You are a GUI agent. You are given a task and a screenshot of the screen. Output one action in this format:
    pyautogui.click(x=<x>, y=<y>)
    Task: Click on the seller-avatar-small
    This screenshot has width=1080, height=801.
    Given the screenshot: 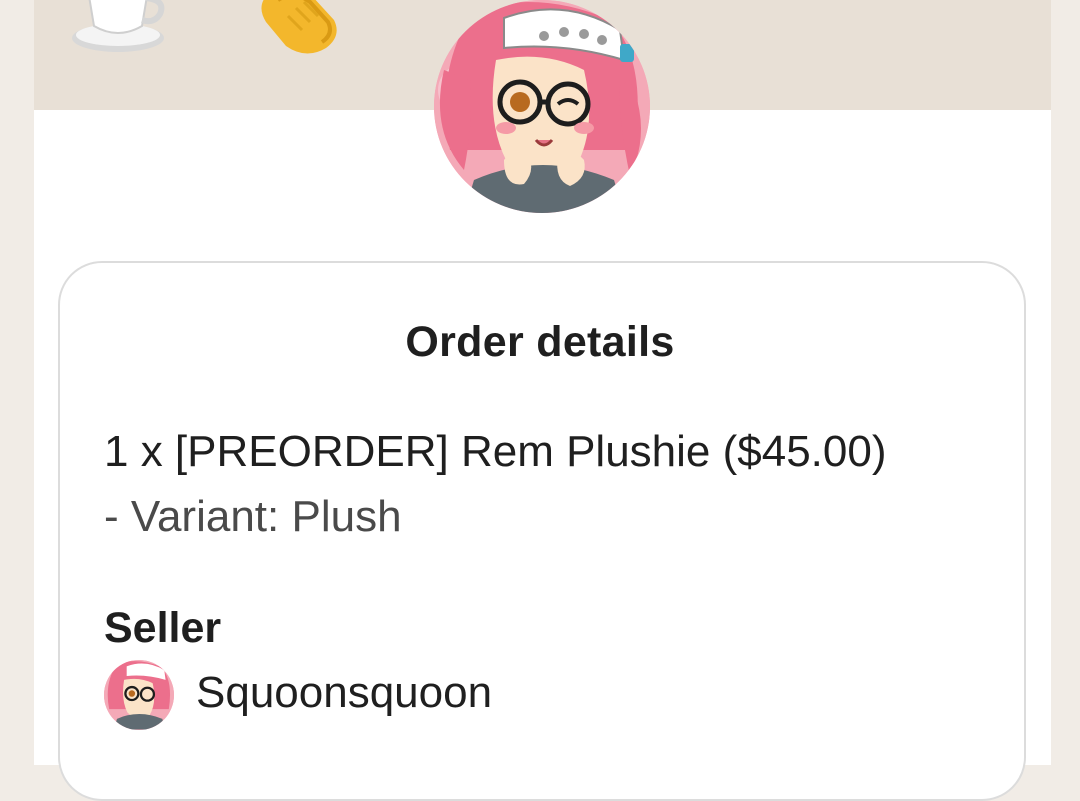 What is the action you would take?
    pyautogui.click(x=139, y=695)
    